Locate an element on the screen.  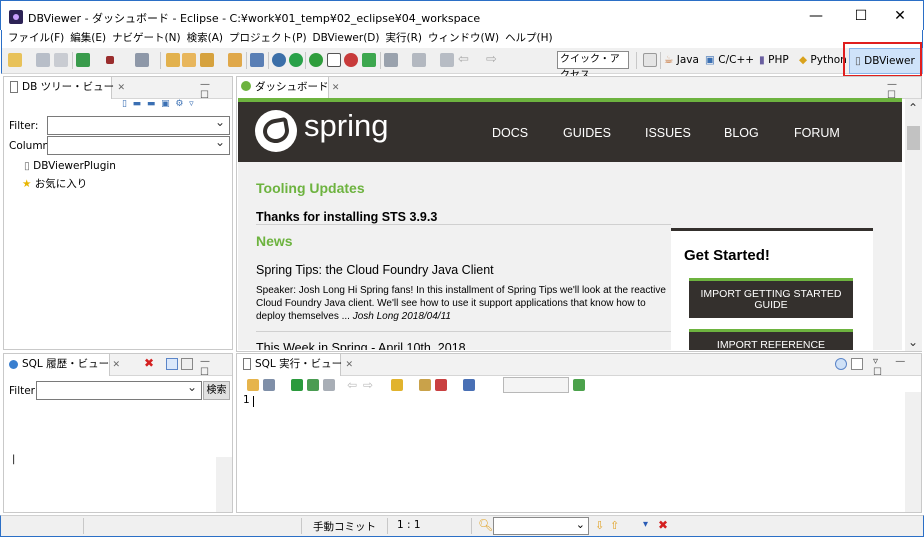
prev-annotation-icon is located at coordinates (419, 60).